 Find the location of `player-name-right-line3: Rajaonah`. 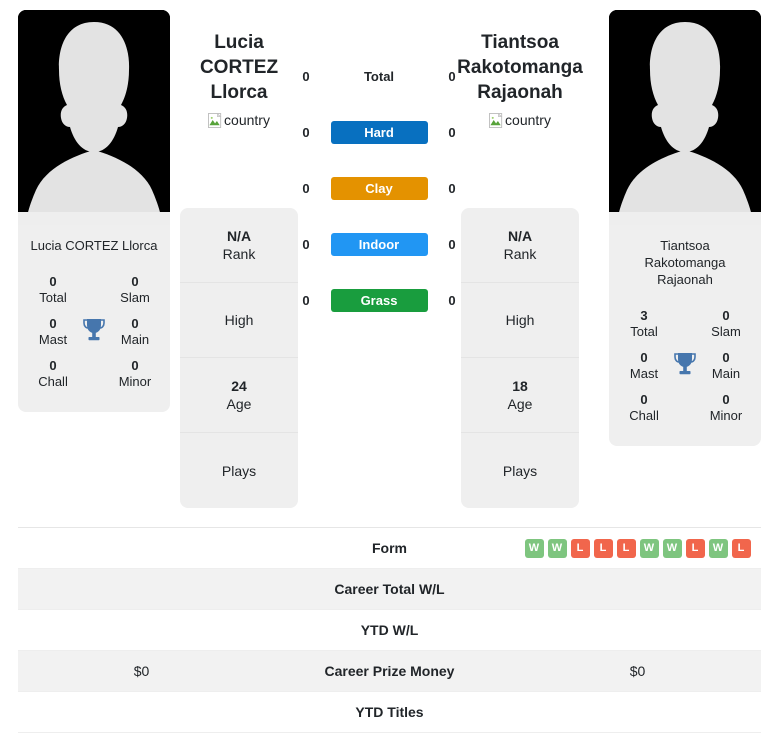

player-name-right-line3: Rajaonah is located at coordinates (685, 279).